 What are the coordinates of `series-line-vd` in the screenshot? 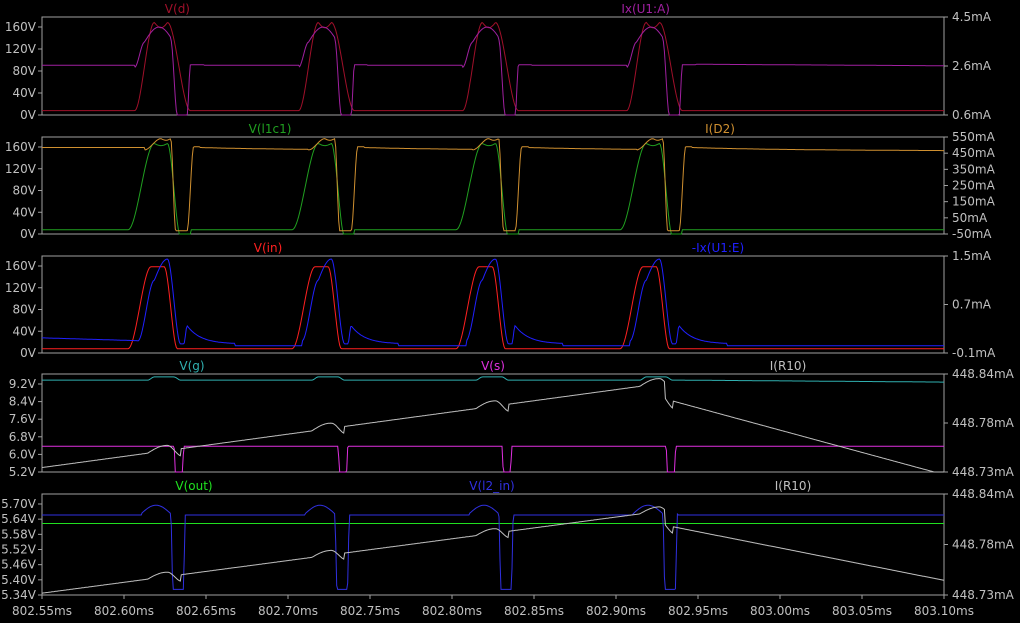 It's located at (493, 66).